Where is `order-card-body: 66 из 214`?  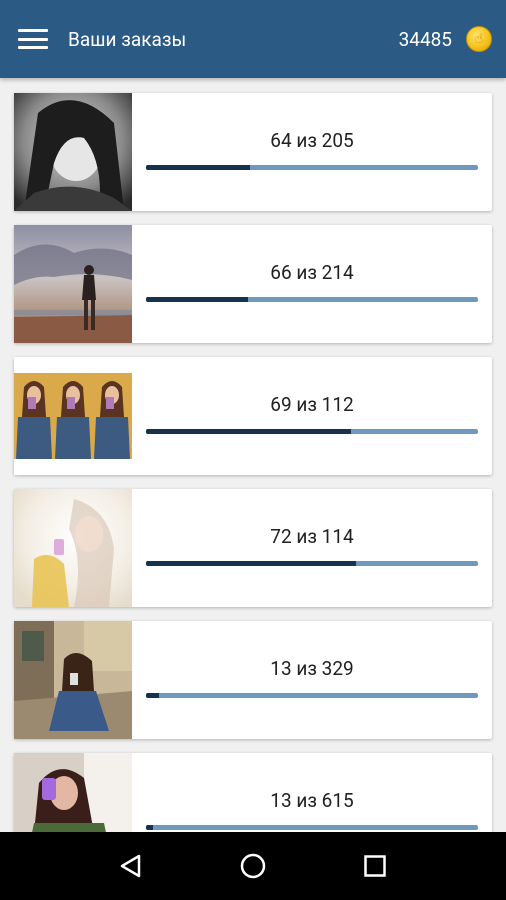 order-card-body: 66 из 214 is located at coordinates (312, 284).